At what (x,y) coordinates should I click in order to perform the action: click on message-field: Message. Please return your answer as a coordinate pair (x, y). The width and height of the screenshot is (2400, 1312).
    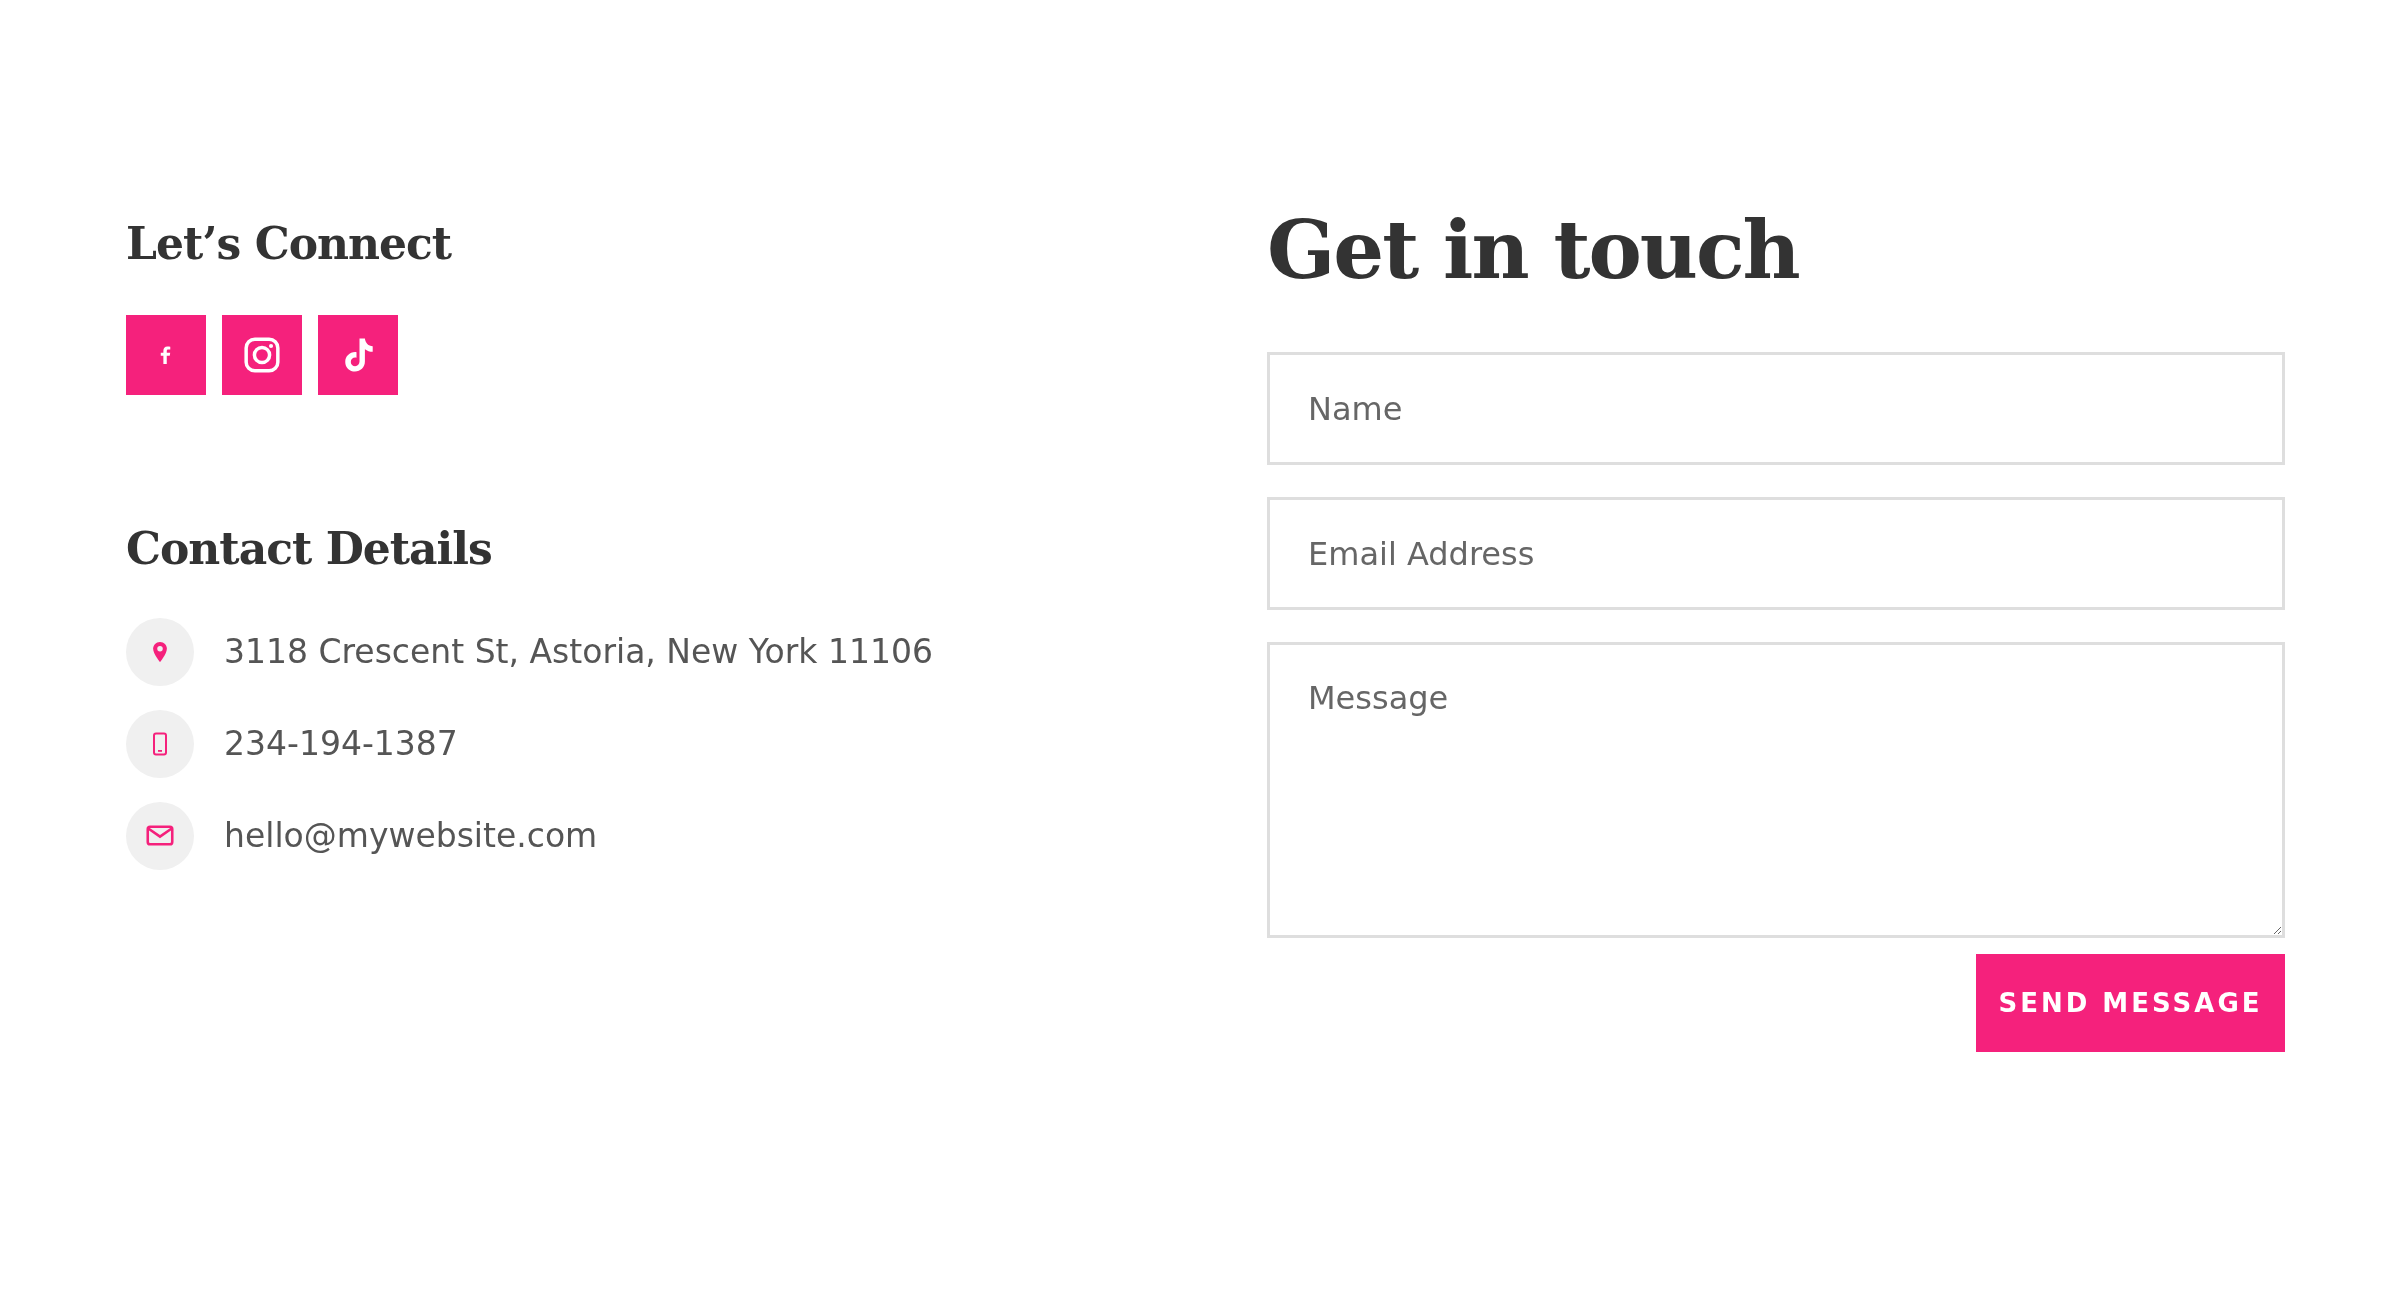
    Looking at the image, I should click on (1776, 790).